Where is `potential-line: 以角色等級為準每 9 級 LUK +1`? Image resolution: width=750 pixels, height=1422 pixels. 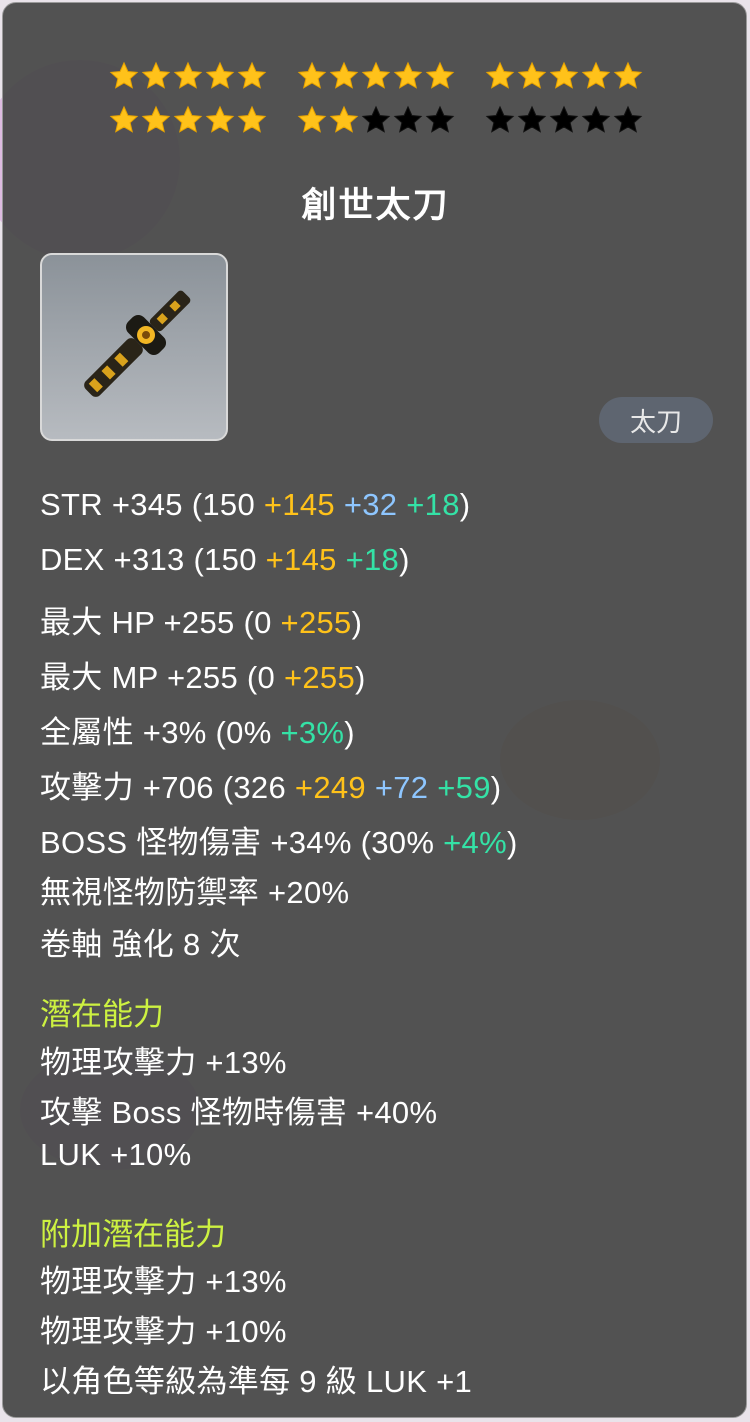 potential-line: 以角色等級為準每 9 級 LUK +1 is located at coordinates (256, 1381).